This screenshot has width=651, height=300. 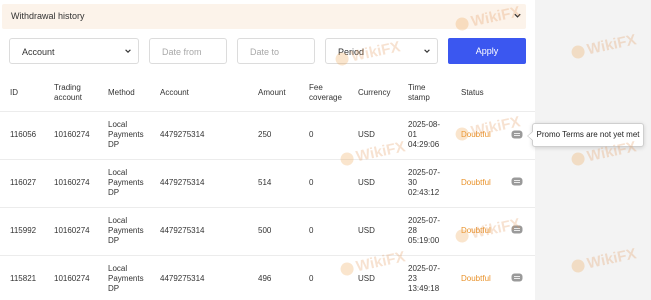 I want to click on column-header-currency: Currency, so click(x=374, y=92).